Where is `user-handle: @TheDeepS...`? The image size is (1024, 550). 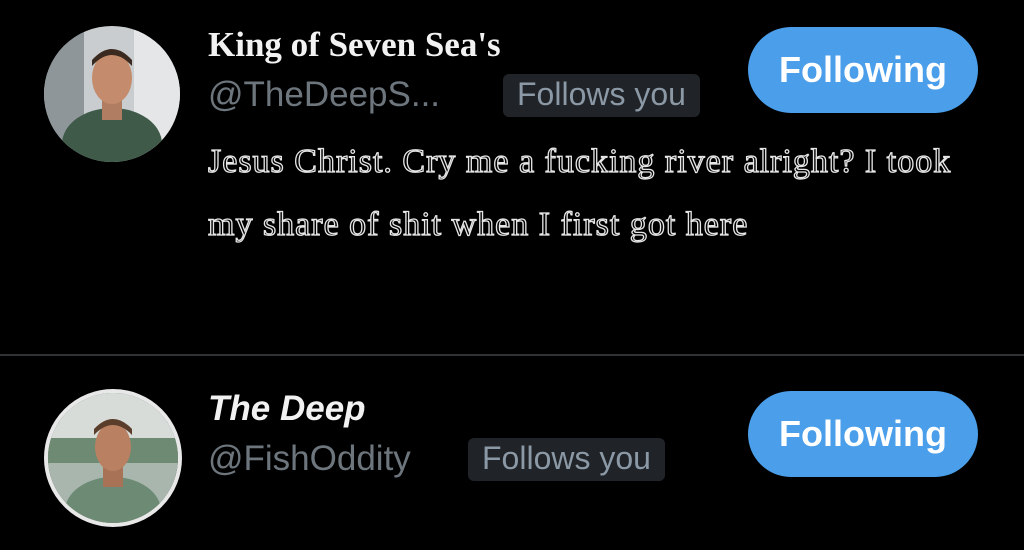 user-handle: @TheDeepS... is located at coordinates (324, 94).